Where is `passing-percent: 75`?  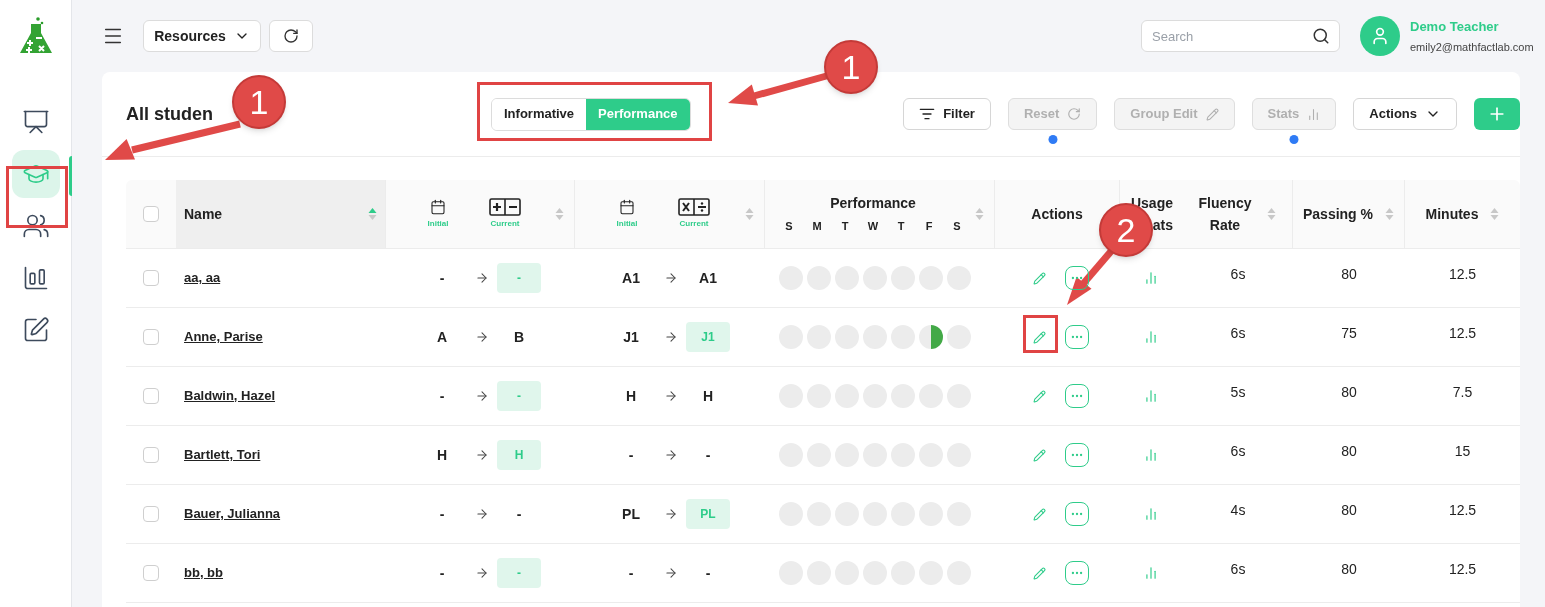 passing-percent: 75 is located at coordinates (1349, 333).